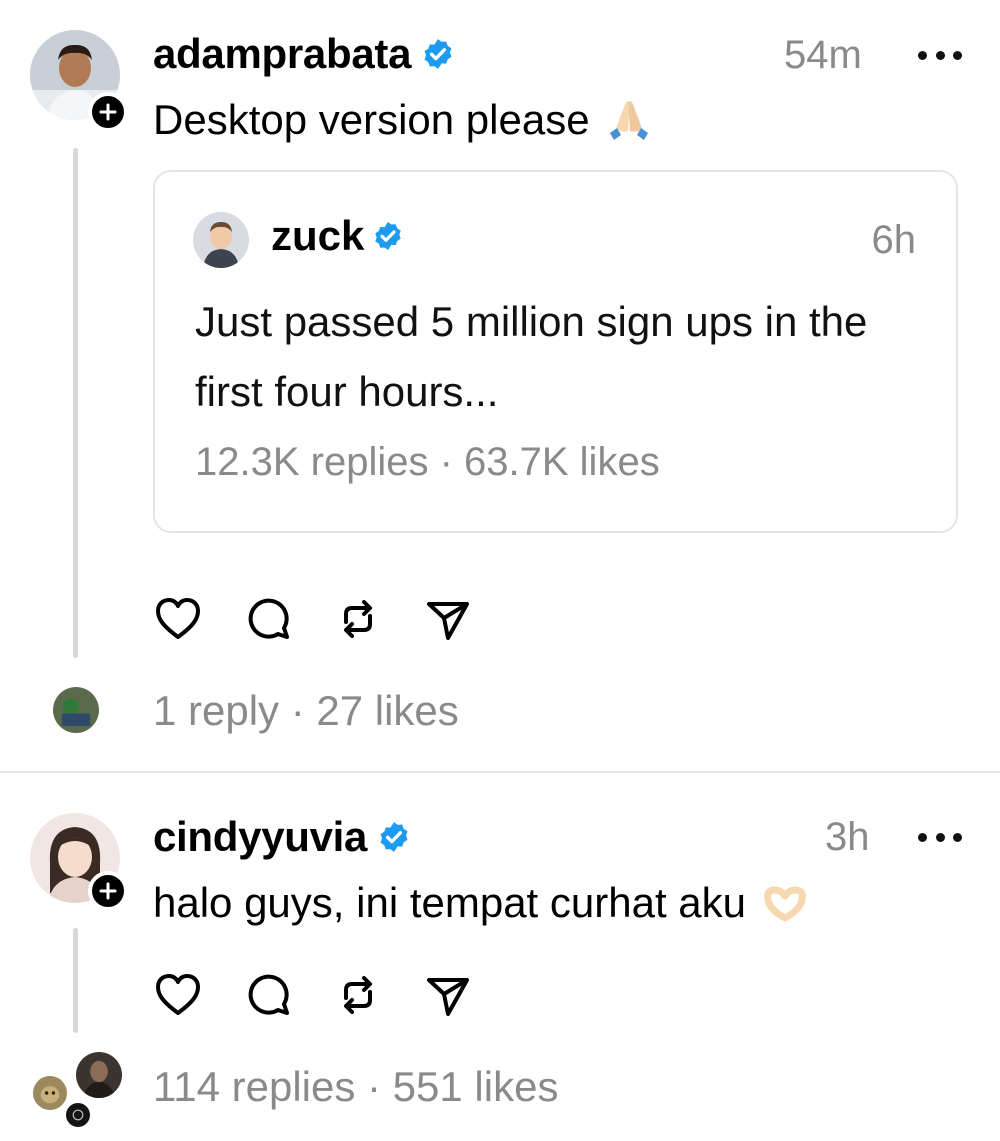 The width and height of the screenshot is (1000, 1141). I want to click on post-time: 3h, so click(847, 837).